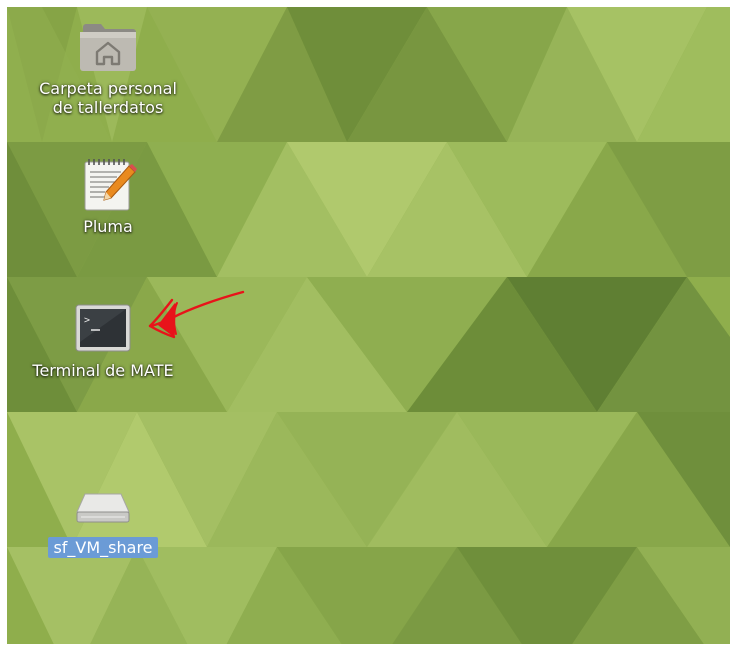 Image resolution: width=737 pixels, height=651 pixels. Describe the element at coordinates (103, 504) in the screenshot. I see `drive-icon` at that location.